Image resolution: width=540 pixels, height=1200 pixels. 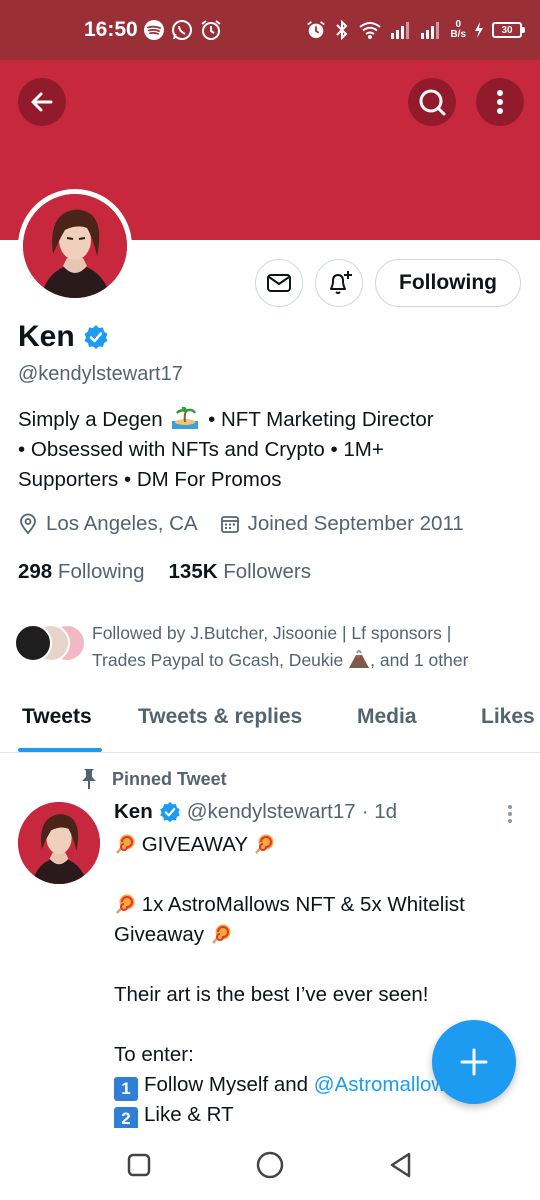 I want to click on follower-avatars, so click(x=50, y=644).